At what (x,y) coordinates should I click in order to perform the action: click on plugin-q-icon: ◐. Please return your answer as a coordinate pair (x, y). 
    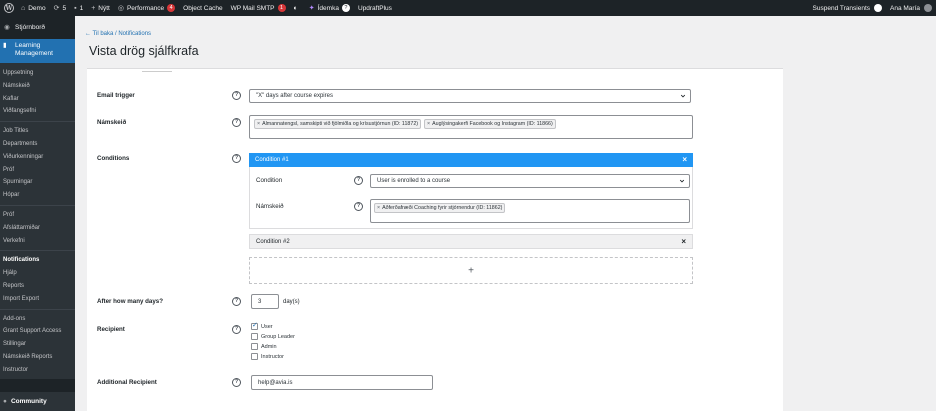
    Looking at the image, I should click on (295, 8).